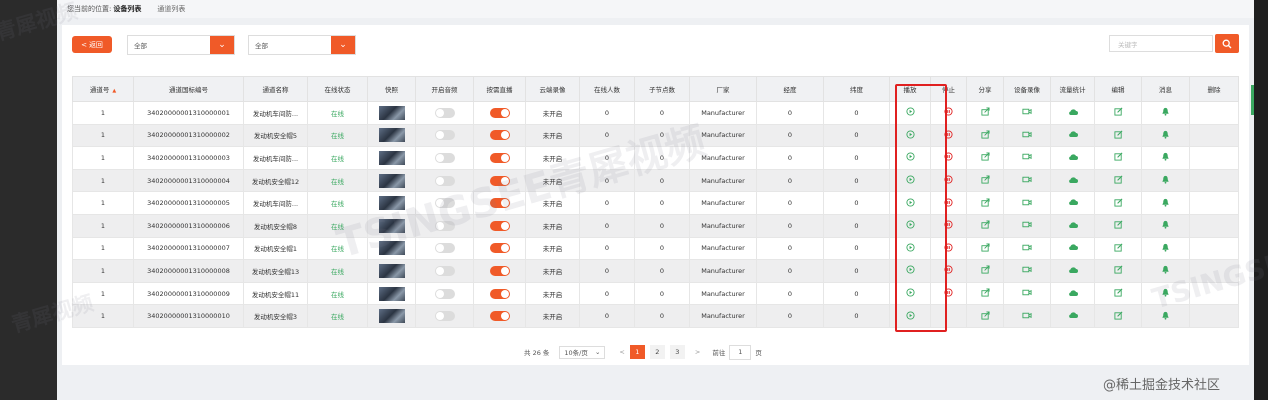 Image resolution: width=1268 pixels, height=400 pixels. What do you see at coordinates (552, 271) in the screenshot?
I see `cloud-record-cell: 未开启` at bounding box center [552, 271].